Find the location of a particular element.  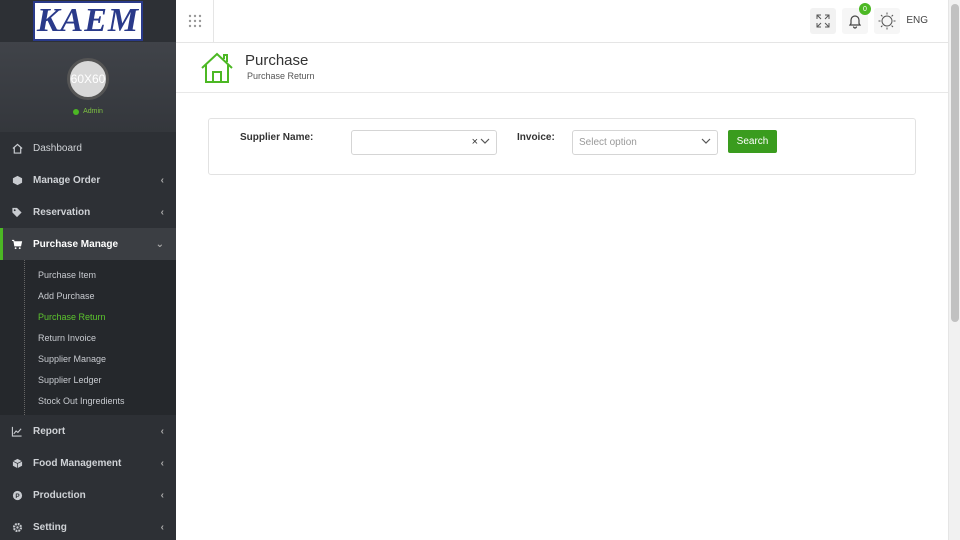

sidebar-item-dashboard: Dashboard is located at coordinates (88, 148).